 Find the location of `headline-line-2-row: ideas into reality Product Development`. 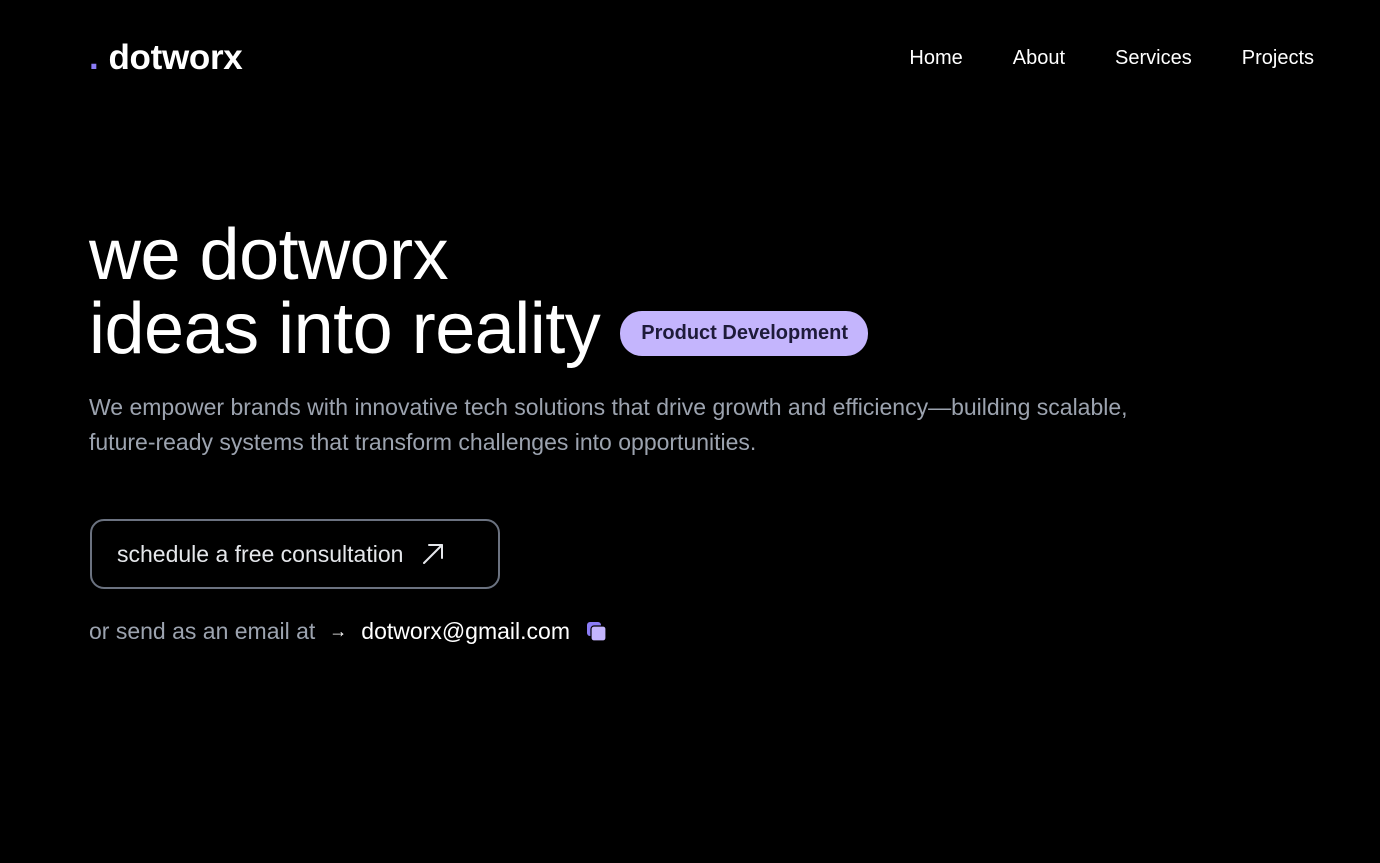

headline-line-2-row: ideas into reality Product Development is located at coordinates (689, 329).